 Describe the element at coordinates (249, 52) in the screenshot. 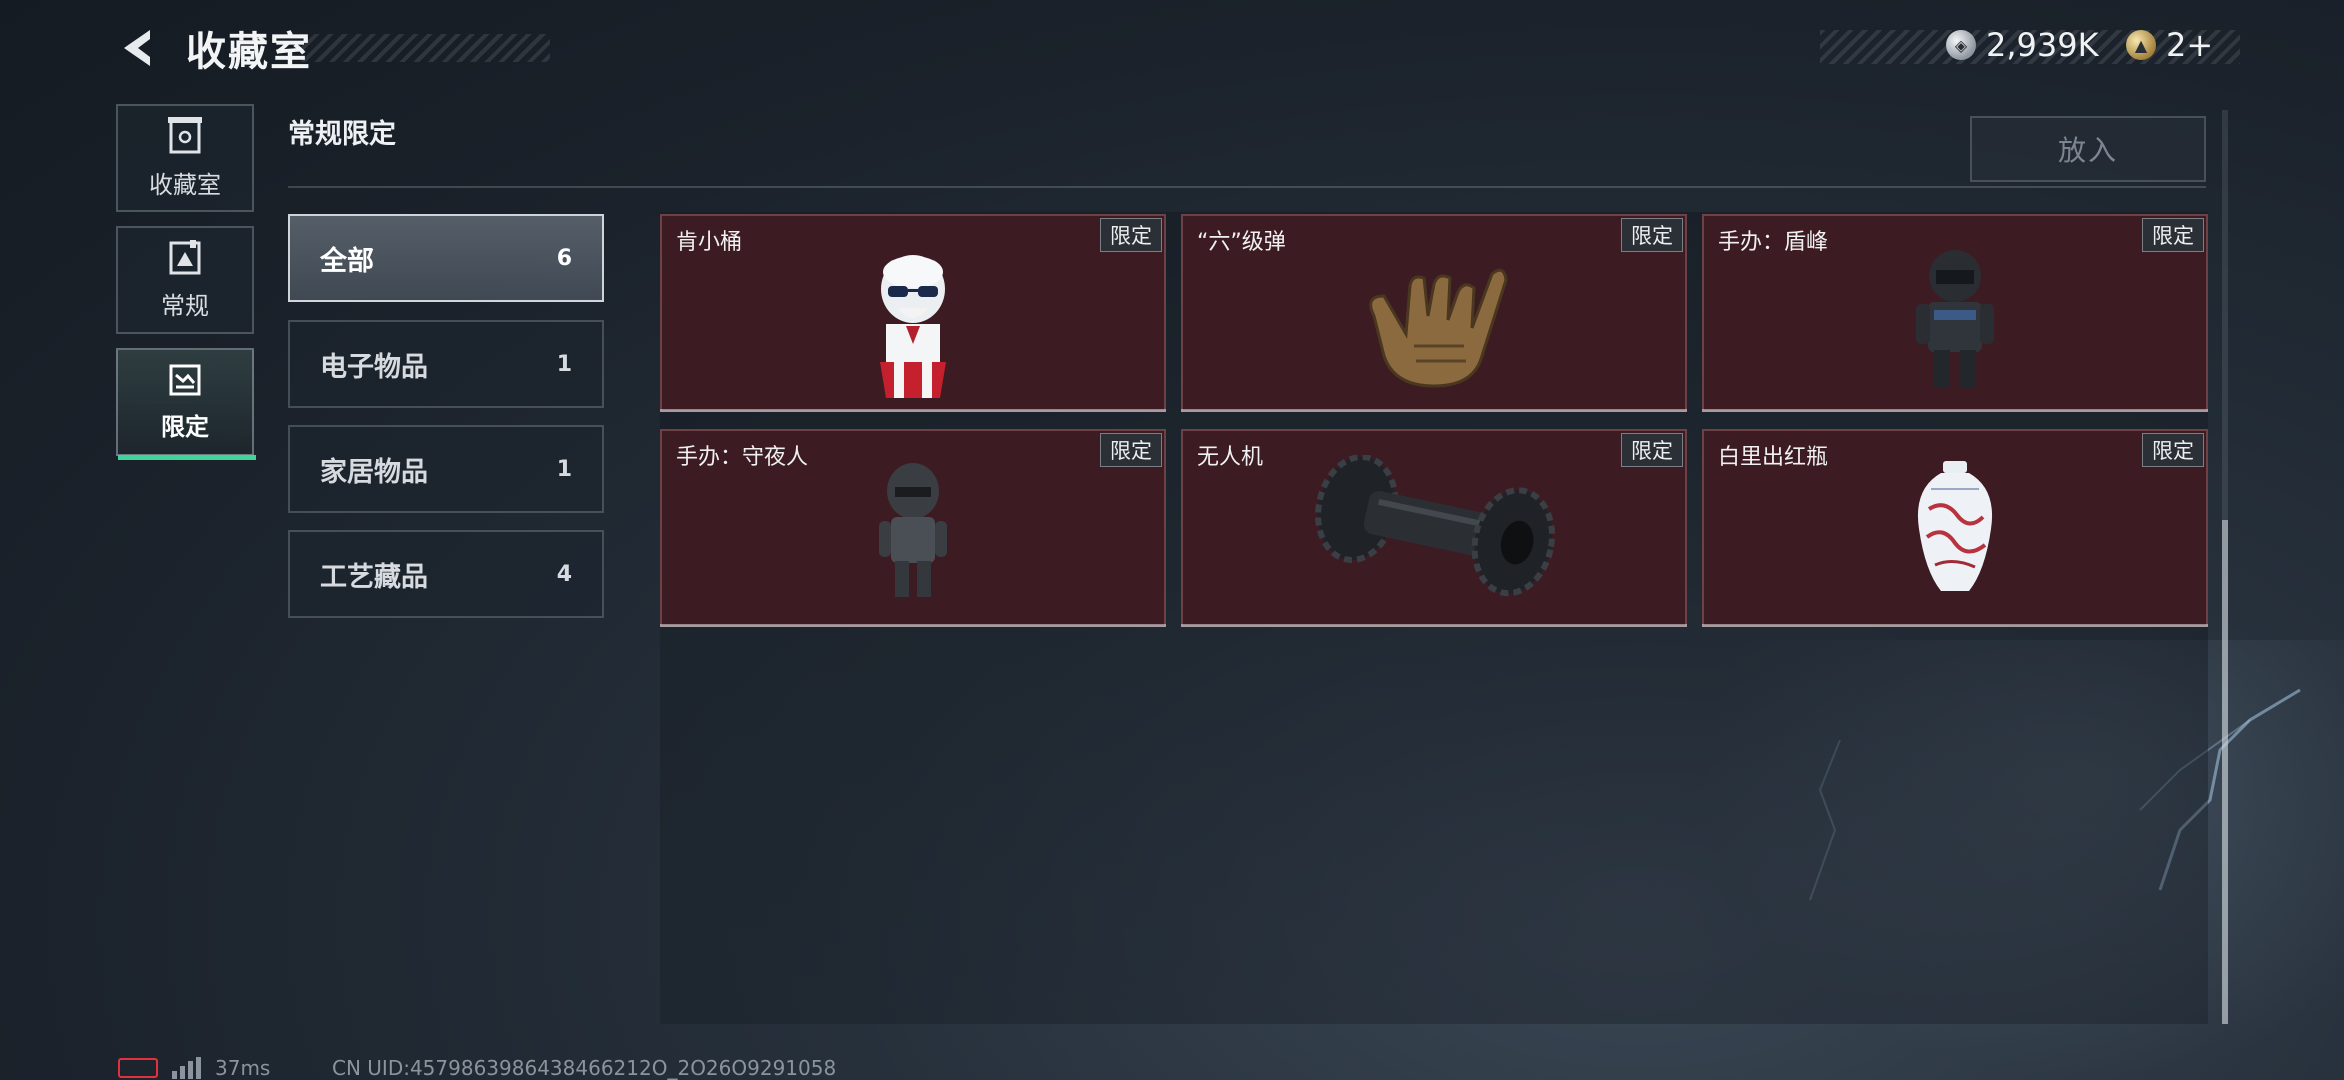

I see `page-title: 收藏室` at that location.